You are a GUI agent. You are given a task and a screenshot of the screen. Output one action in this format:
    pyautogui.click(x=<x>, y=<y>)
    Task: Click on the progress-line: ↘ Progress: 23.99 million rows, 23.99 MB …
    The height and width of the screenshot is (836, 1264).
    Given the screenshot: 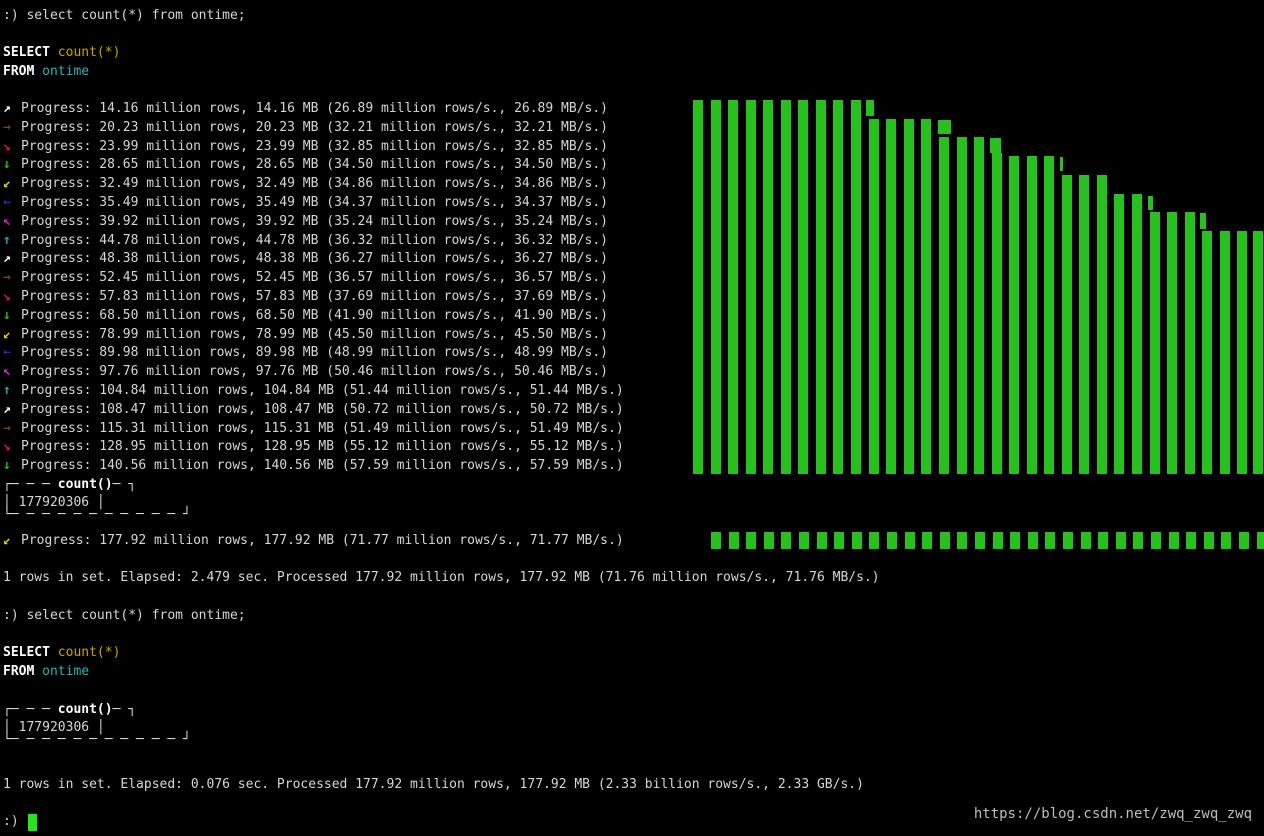 What is the action you would take?
    pyautogui.click(x=305, y=147)
    